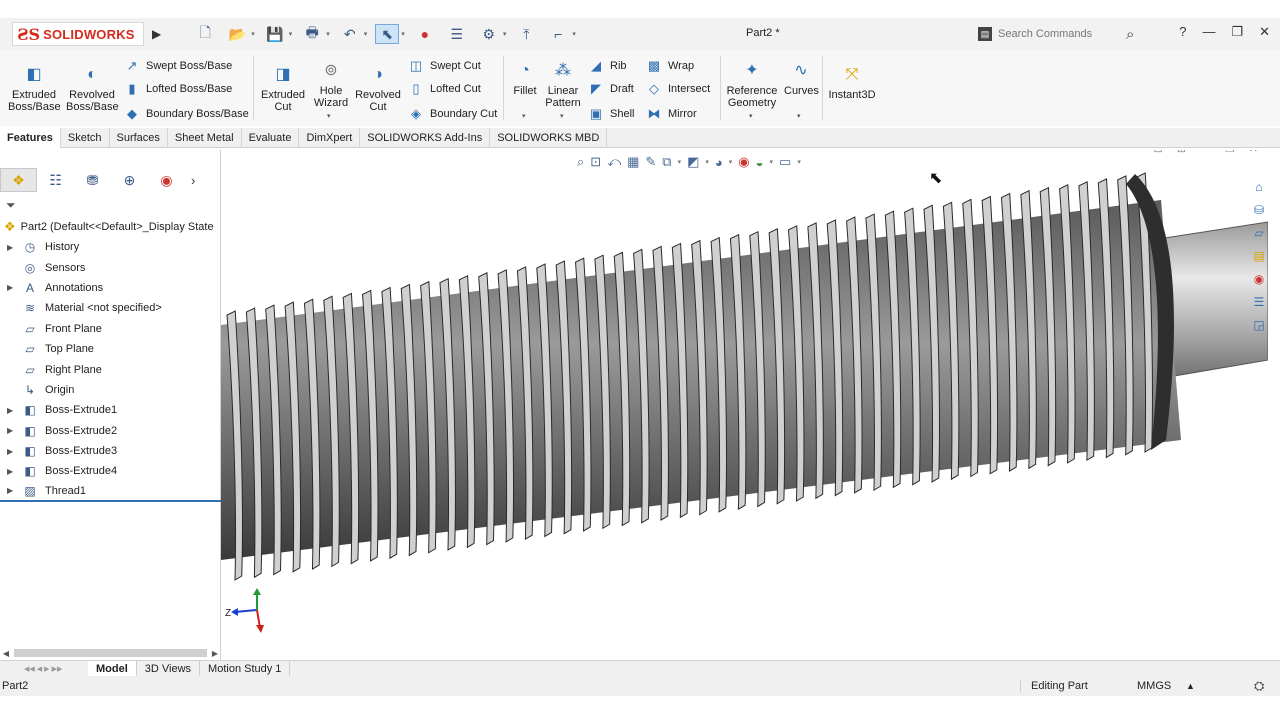 The height and width of the screenshot is (720, 1280). Describe the element at coordinates (801, 79) in the screenshot. I see `curves-button: ∿ Curves` at that location.